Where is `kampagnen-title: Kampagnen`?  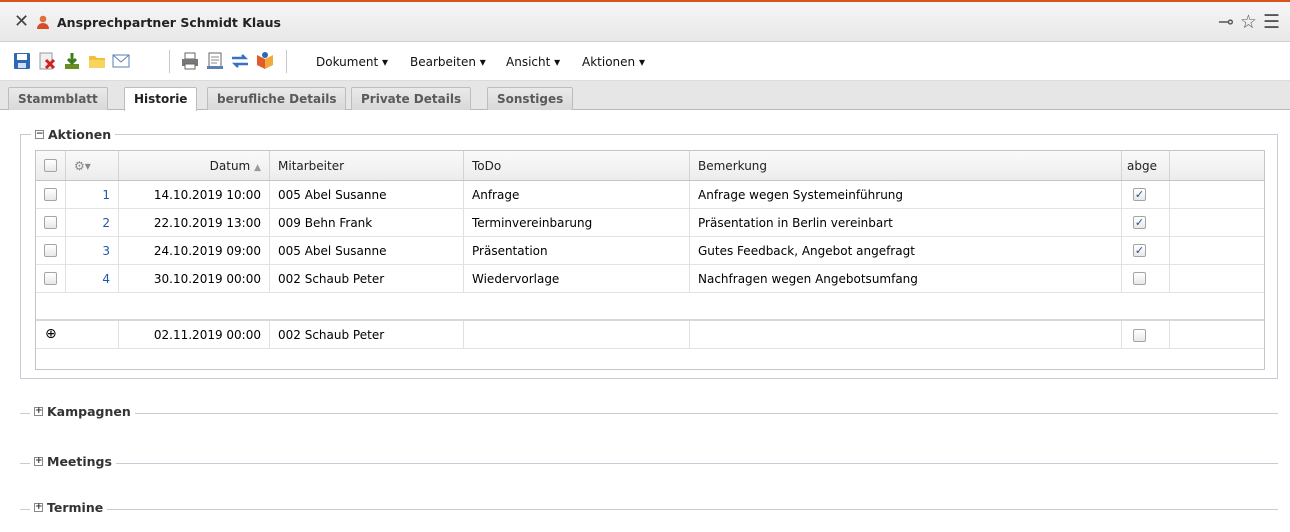 kampagnen-title: Kampagnen is located at coordinates (89, 411).